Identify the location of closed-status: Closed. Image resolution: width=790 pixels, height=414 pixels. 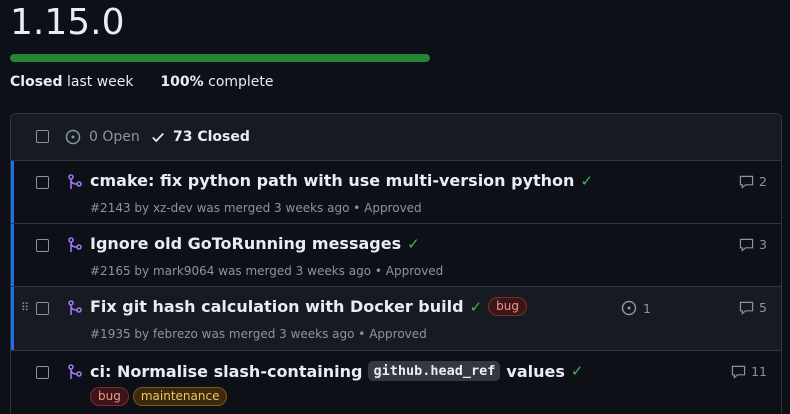
(36, 82).